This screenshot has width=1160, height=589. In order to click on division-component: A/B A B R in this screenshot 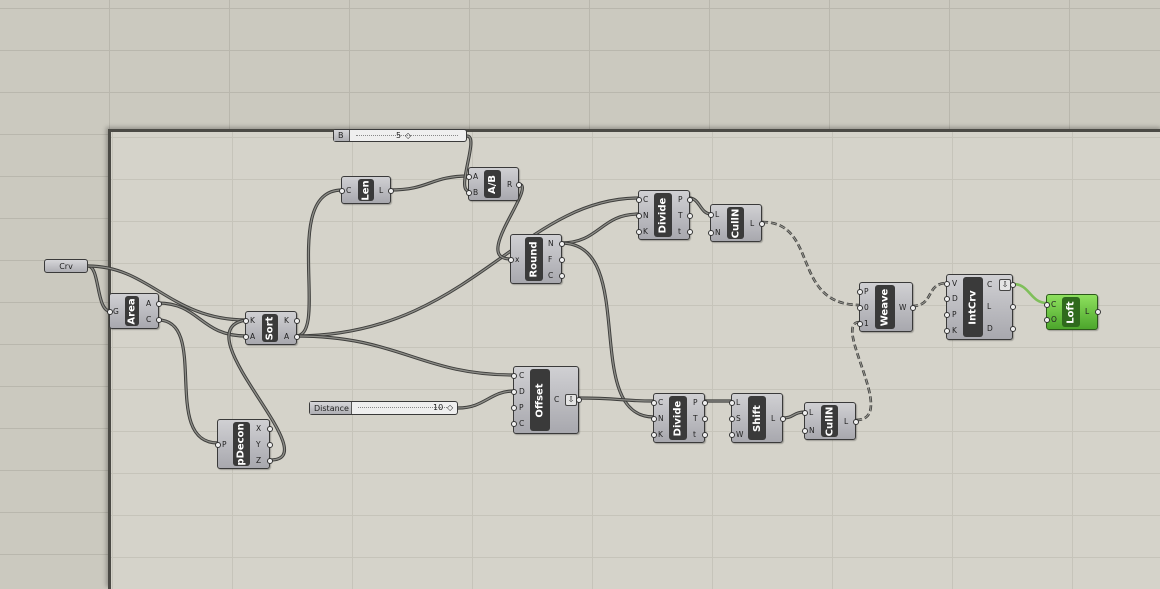, I will do `click(494, 184)`.